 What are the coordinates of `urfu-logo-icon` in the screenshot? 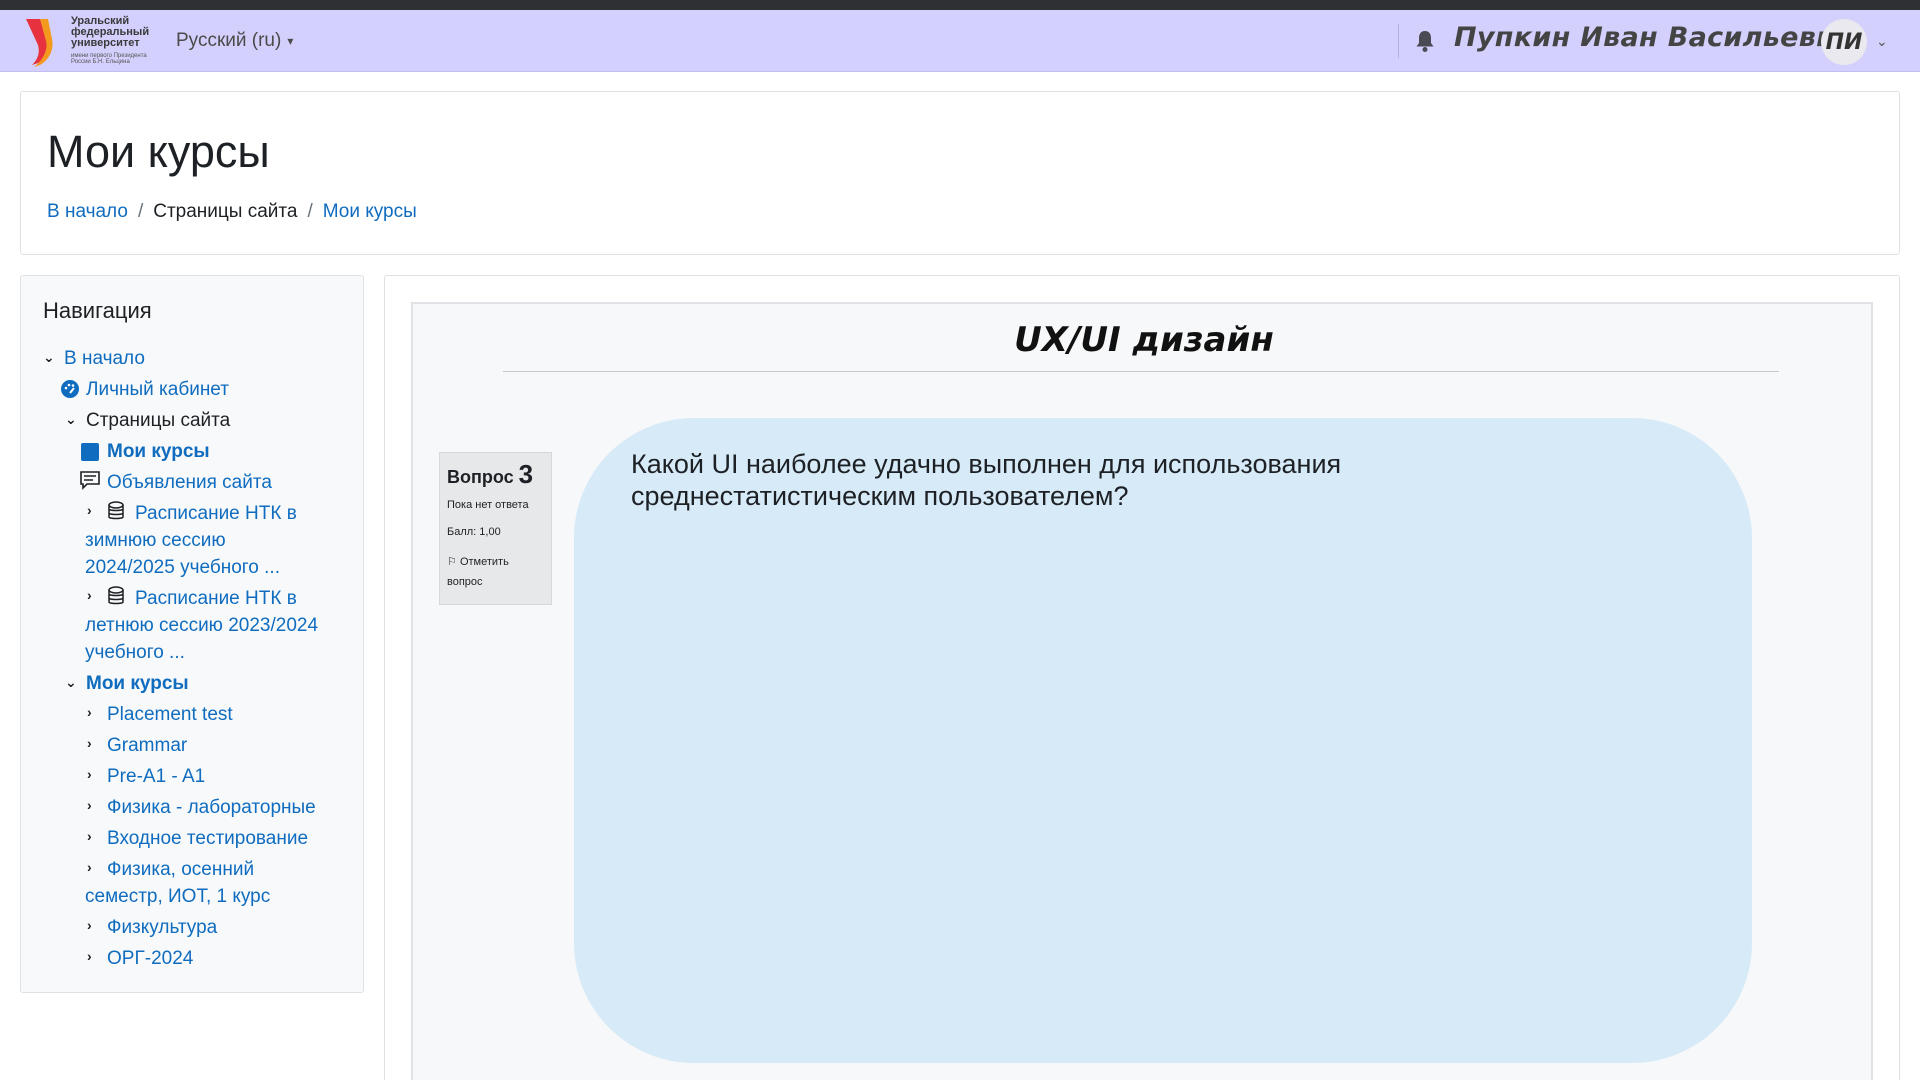 It's located at (39, 43).